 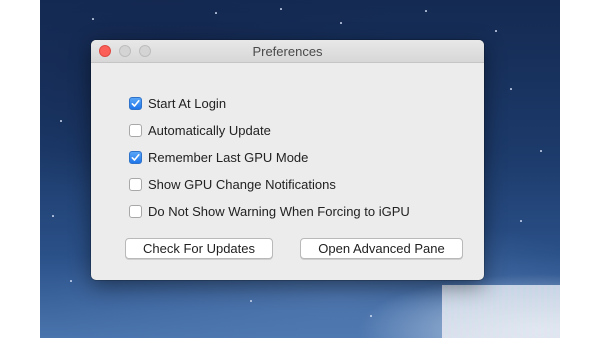 I want to click on do-not-show-warning-option: Do Not Show Warning When Forcing to iGPU, so click(x=269, y=211).